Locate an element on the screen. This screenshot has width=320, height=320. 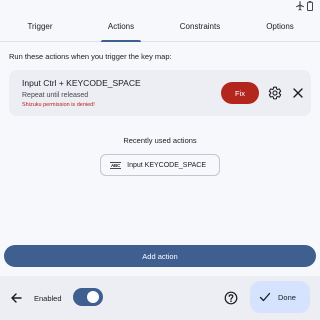
done-button: Done is located at coordinates (280, 297).